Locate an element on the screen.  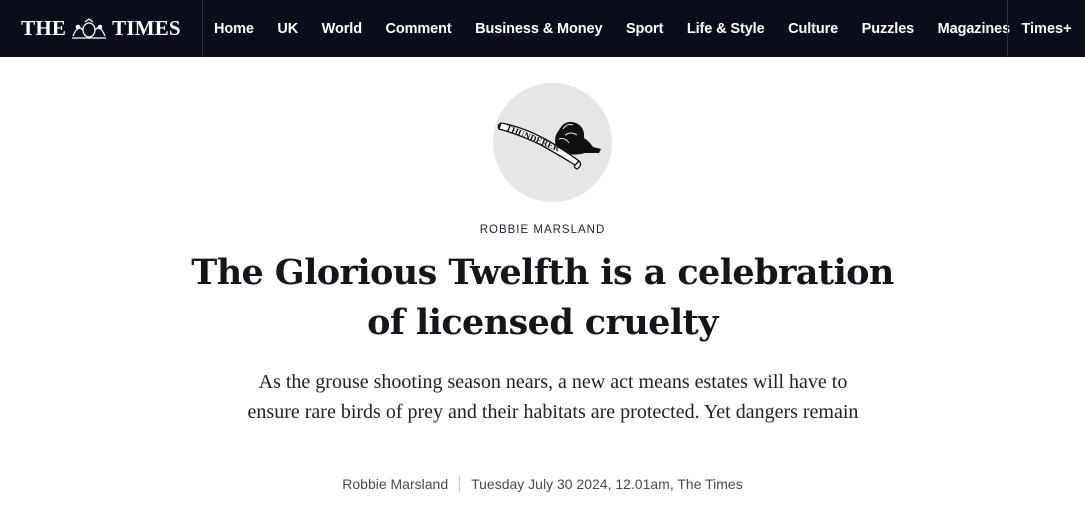
emblem-text: THUNDERER is located at coordinates (533, 138).